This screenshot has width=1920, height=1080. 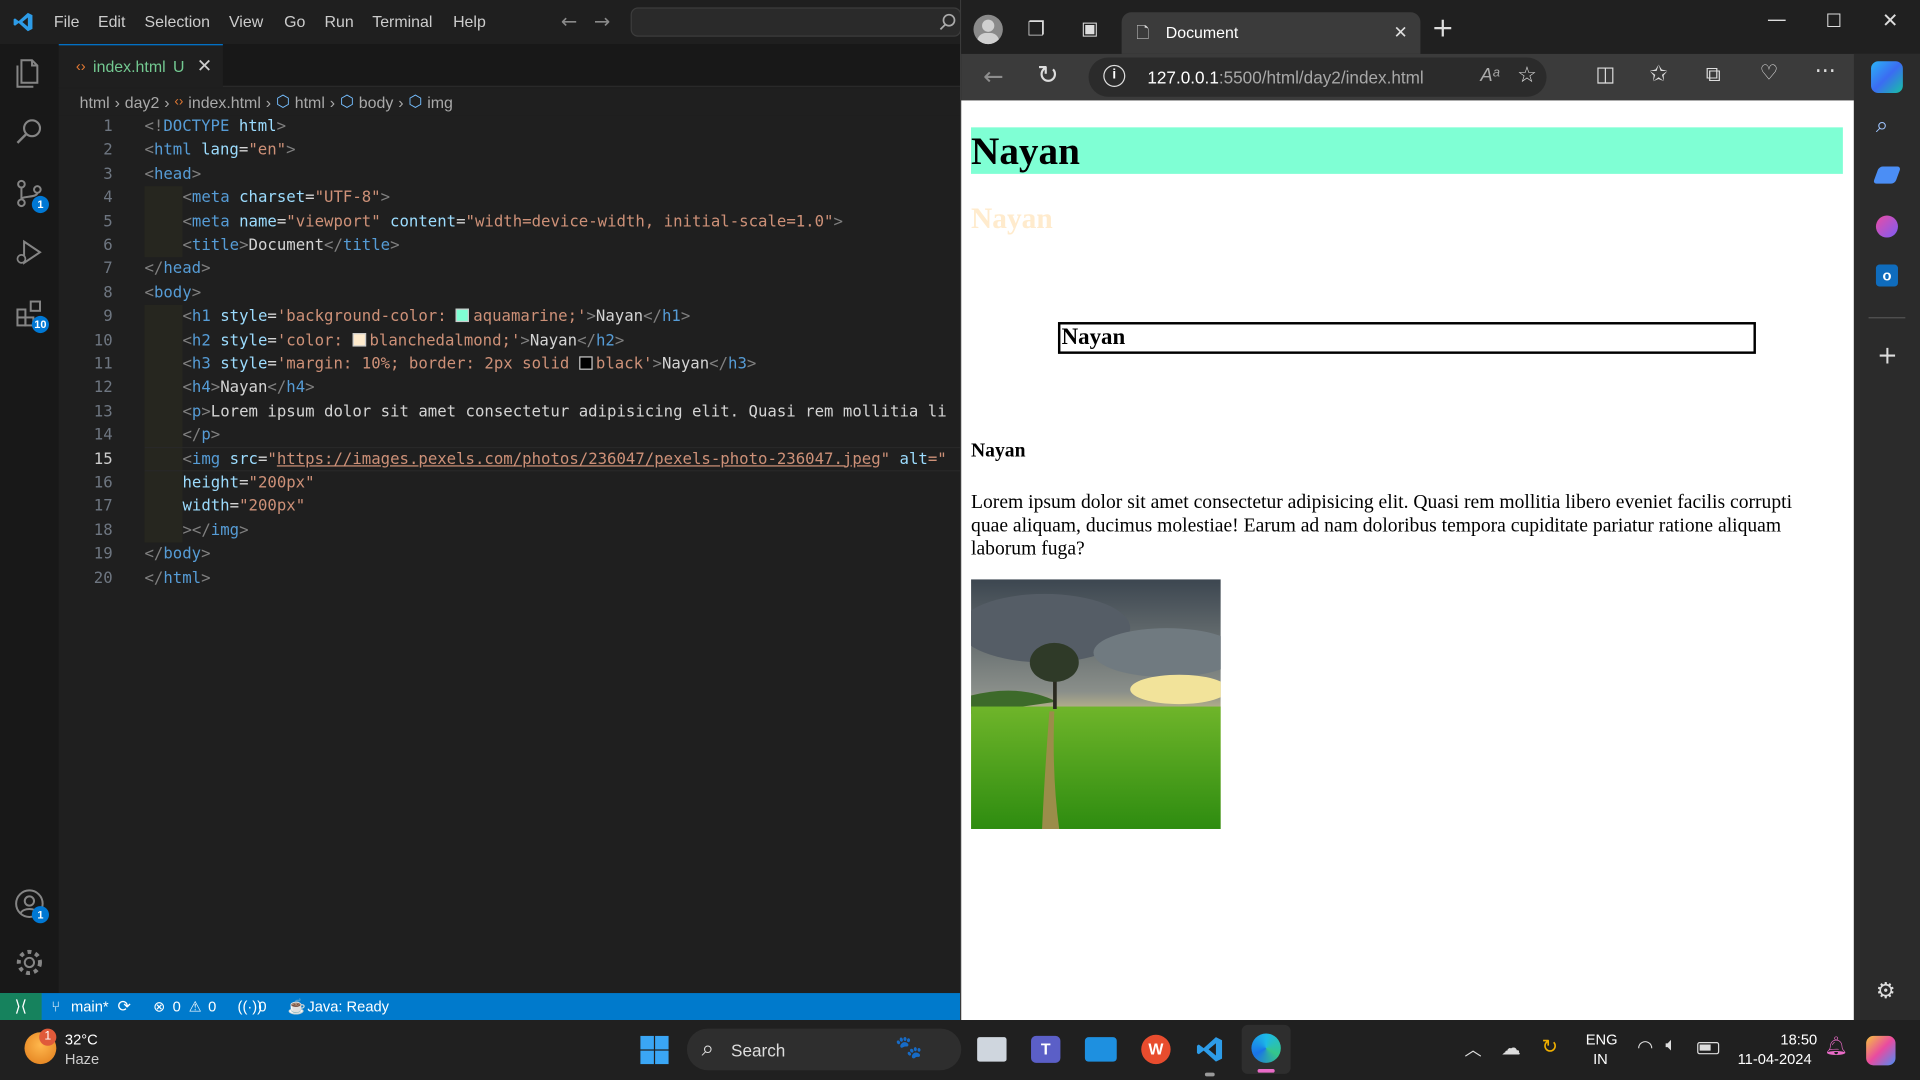 What do you see at coordinates (707, 1048) in the screenshot?
I see `search-icon: ⌕` at bounding box center [707, 1048].